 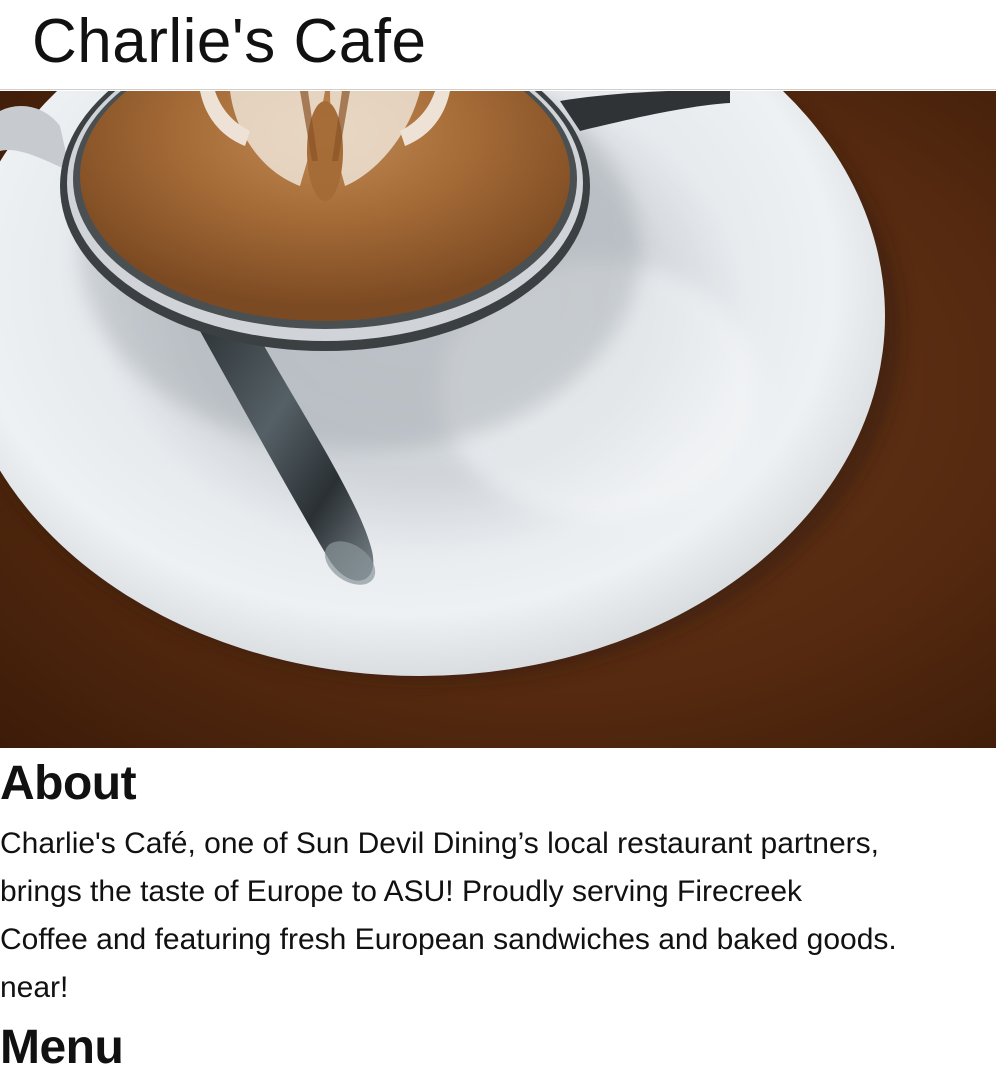 What do you see at coordinates (498, 45) in the screenshot?
I see `site-header: Charlie's Cafe` at bounding box center [498, 45].